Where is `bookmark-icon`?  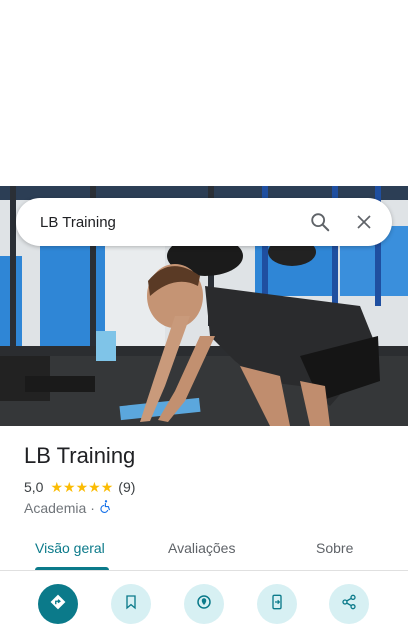
bookmark-icon is located at coordinates (131, 604).